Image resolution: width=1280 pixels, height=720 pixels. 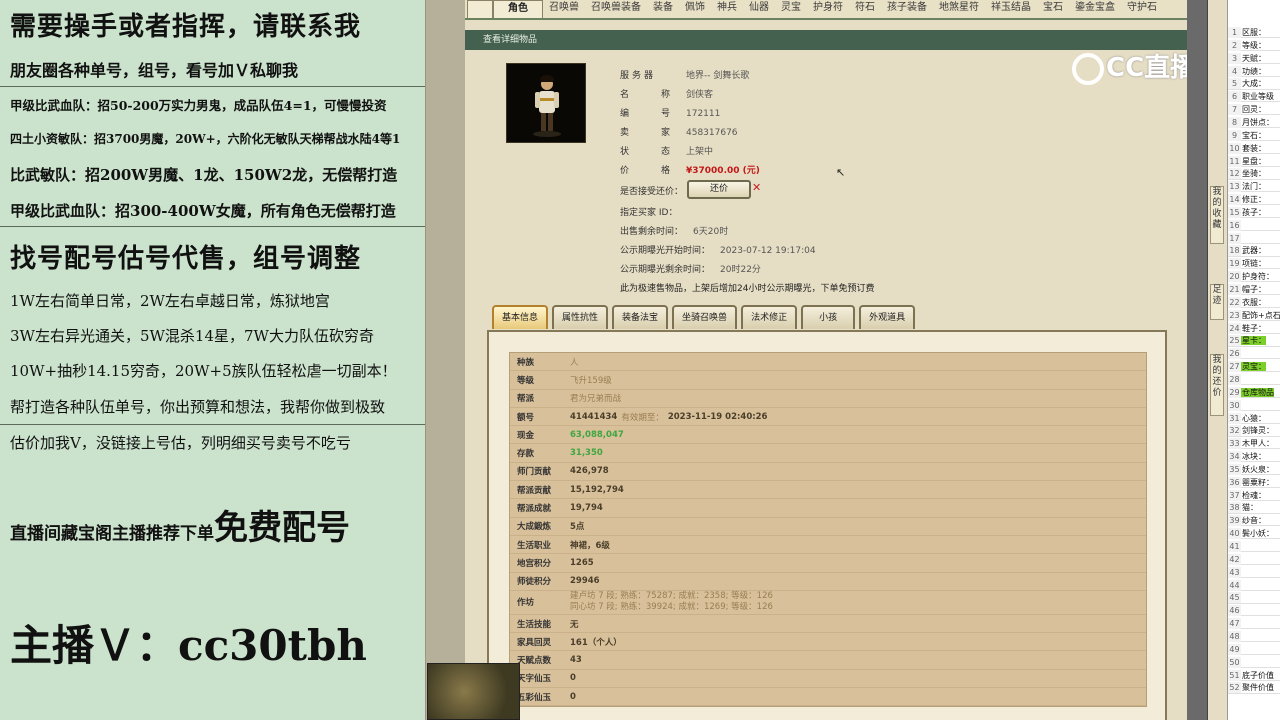 I want to click on tab-blank, so click(x=480, y=9).